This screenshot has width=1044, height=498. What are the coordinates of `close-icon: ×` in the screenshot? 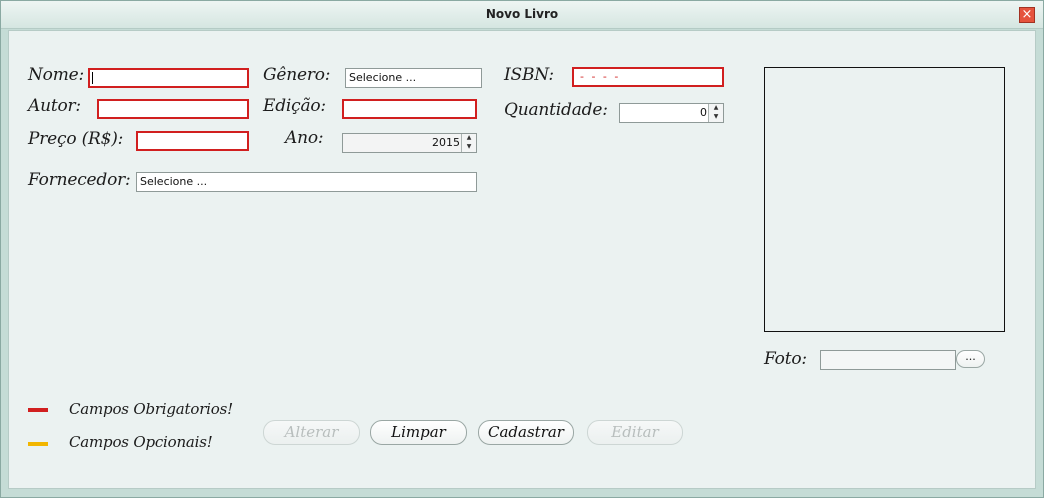 It's located at (1027, 15).